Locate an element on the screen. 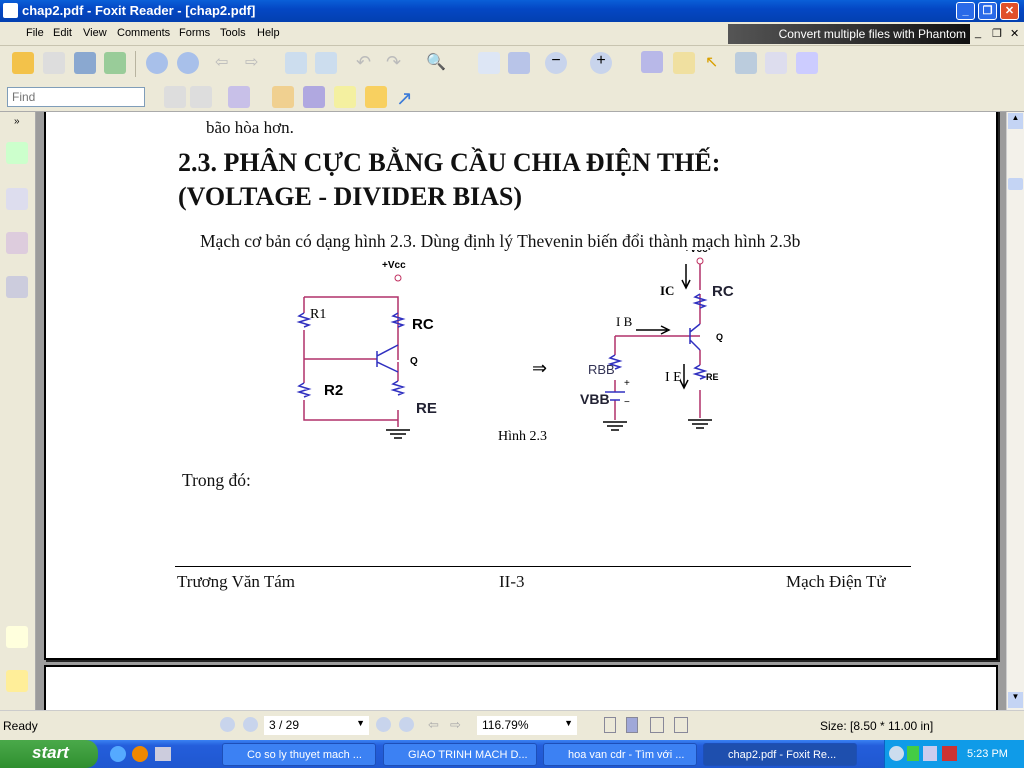 This screenshot has height=768, width=1024. single-page-icon is located at coordinates (610, 725).